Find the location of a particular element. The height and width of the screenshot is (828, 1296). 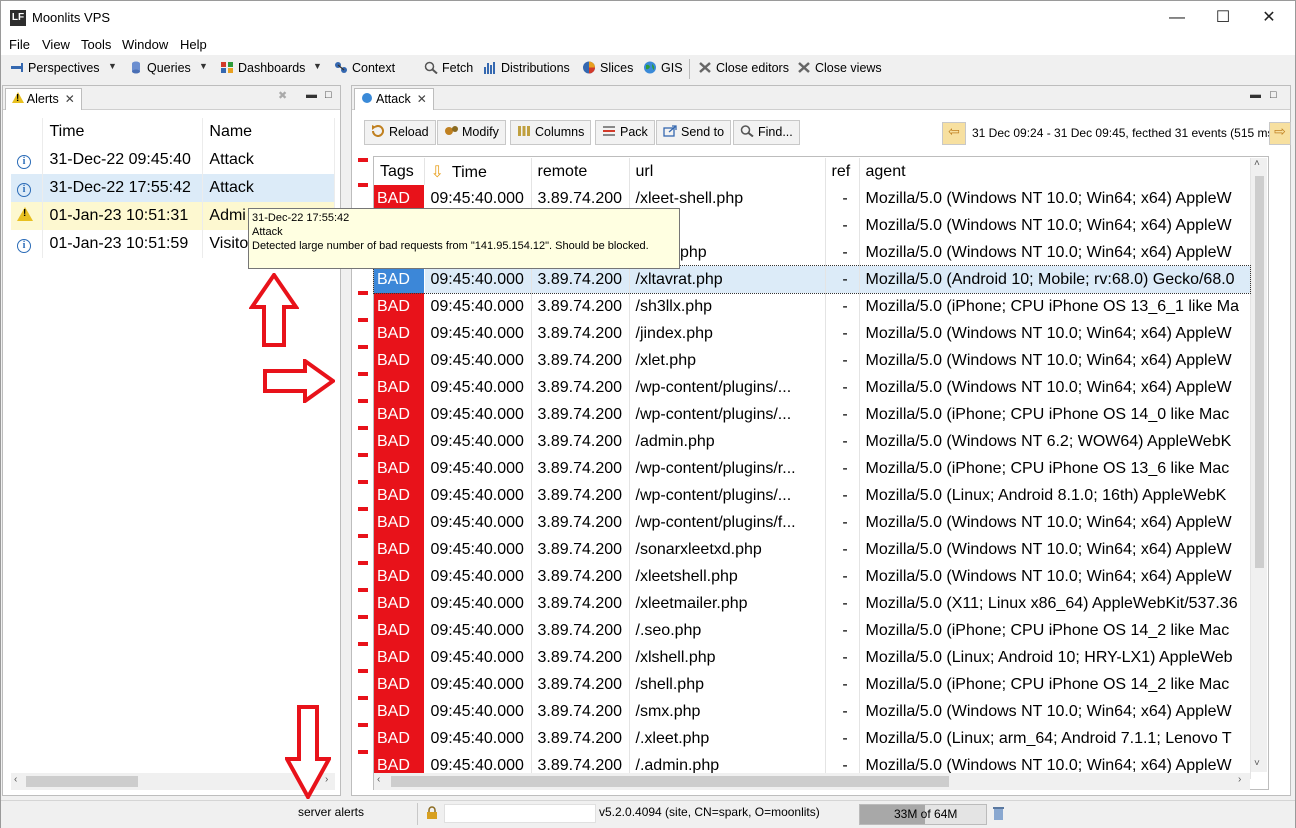

event-remote: 3.89.74.200 is located at coordinates (580, 711).